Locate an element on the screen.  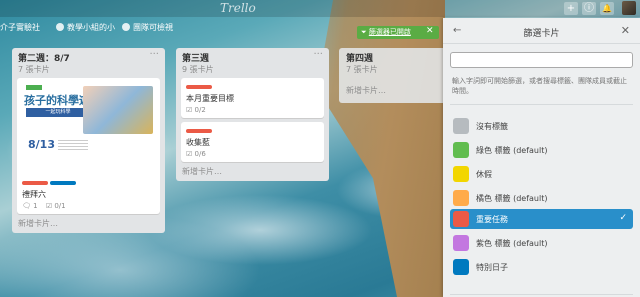
card-badges: ☑ 0/2 is located at coordinates (252, 110).